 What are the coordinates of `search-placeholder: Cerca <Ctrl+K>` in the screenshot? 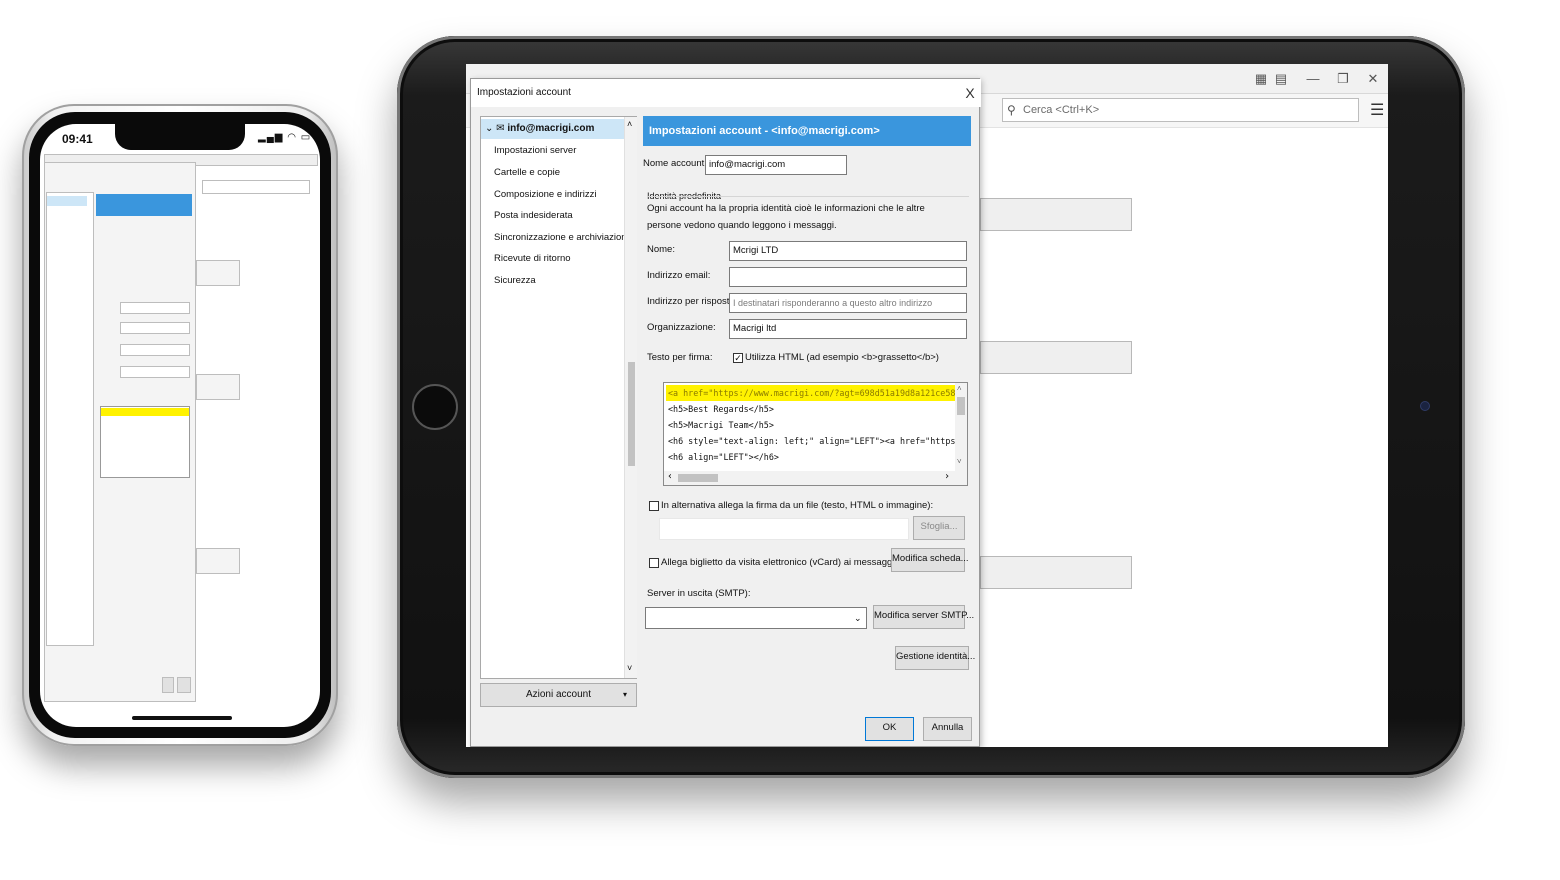 It's located at (1061, 110).